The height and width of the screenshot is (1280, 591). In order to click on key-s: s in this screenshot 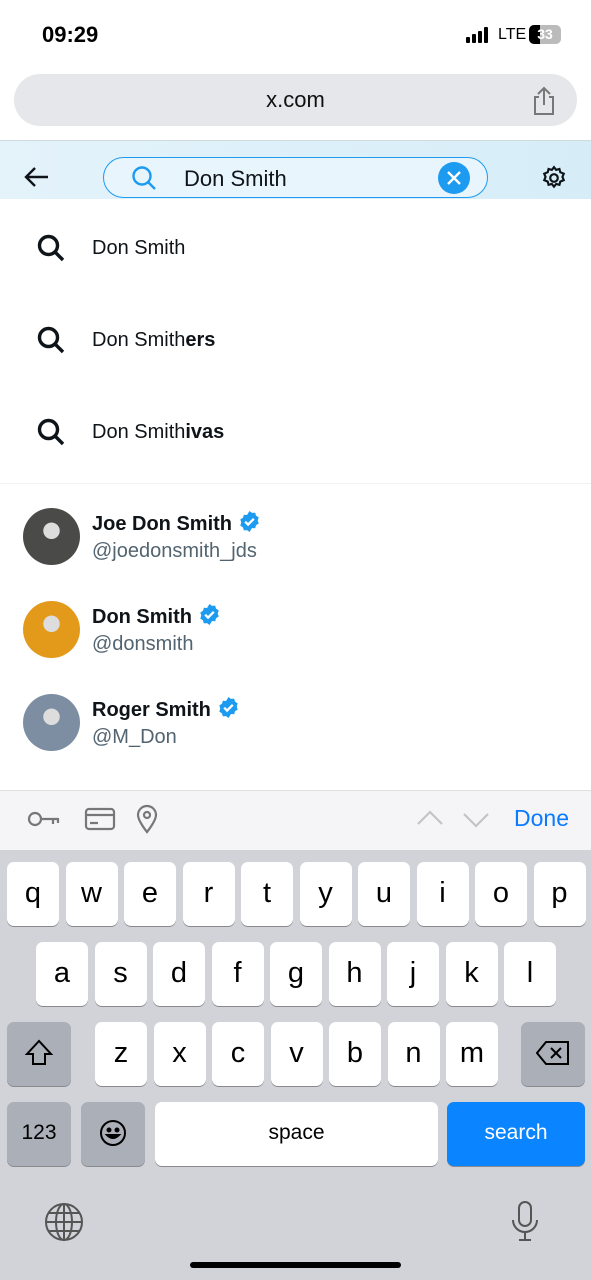, I will do `click(120, 974)`.